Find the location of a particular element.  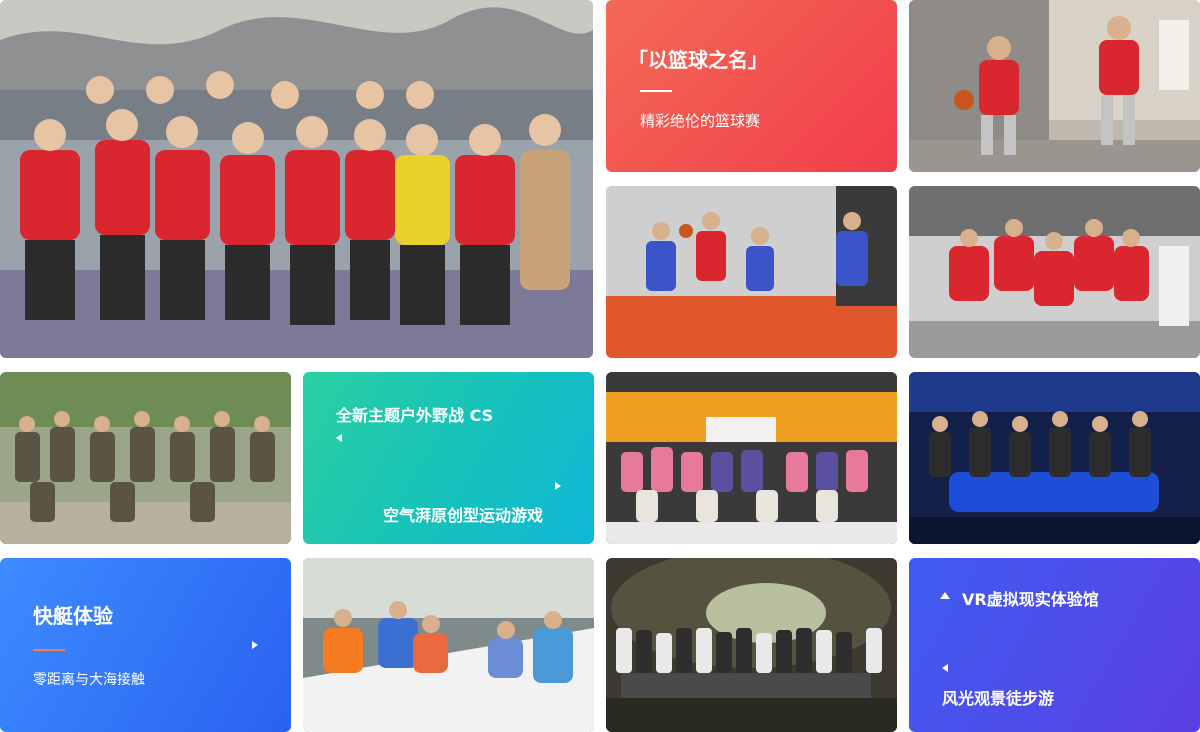

basketball-huddle-photo is located at coordinates (1054, 272).